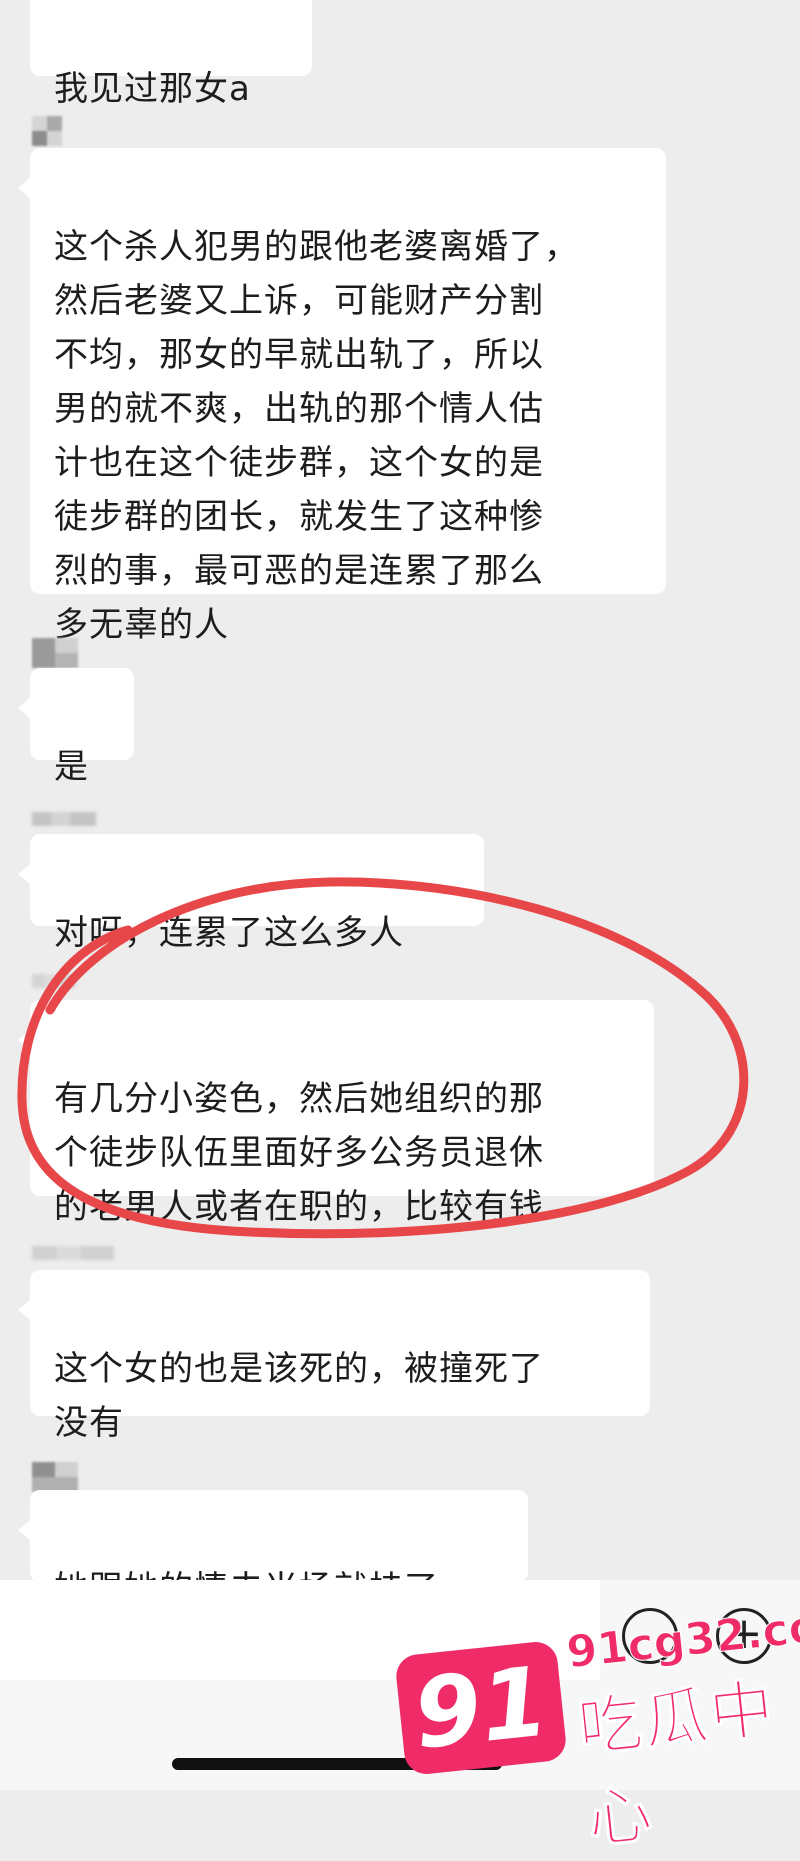 The width and height of the screenshot is (800, 1861). I want to click on watermark-name: 吃瓜中心, so click(677, 1765).